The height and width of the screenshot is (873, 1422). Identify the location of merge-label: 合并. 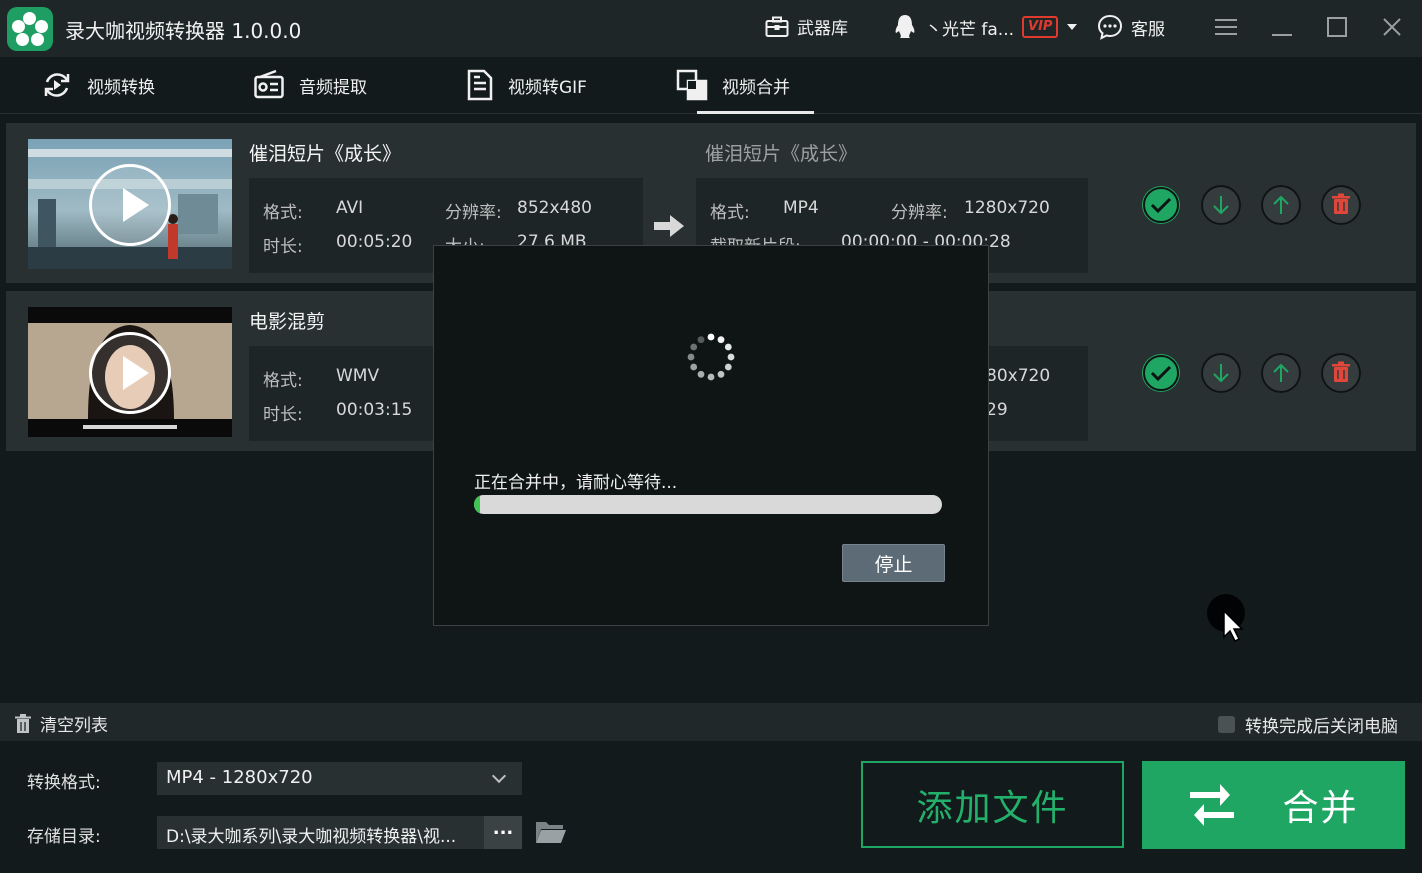
(1320, 808).